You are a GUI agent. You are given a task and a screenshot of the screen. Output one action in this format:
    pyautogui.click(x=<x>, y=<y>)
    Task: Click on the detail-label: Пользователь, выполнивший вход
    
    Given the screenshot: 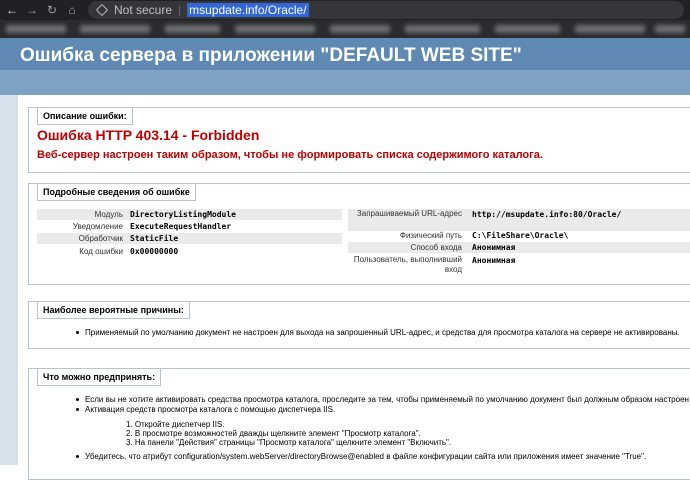 What is the action you would take?
    pyautogui.click(x=407, y=264)
    